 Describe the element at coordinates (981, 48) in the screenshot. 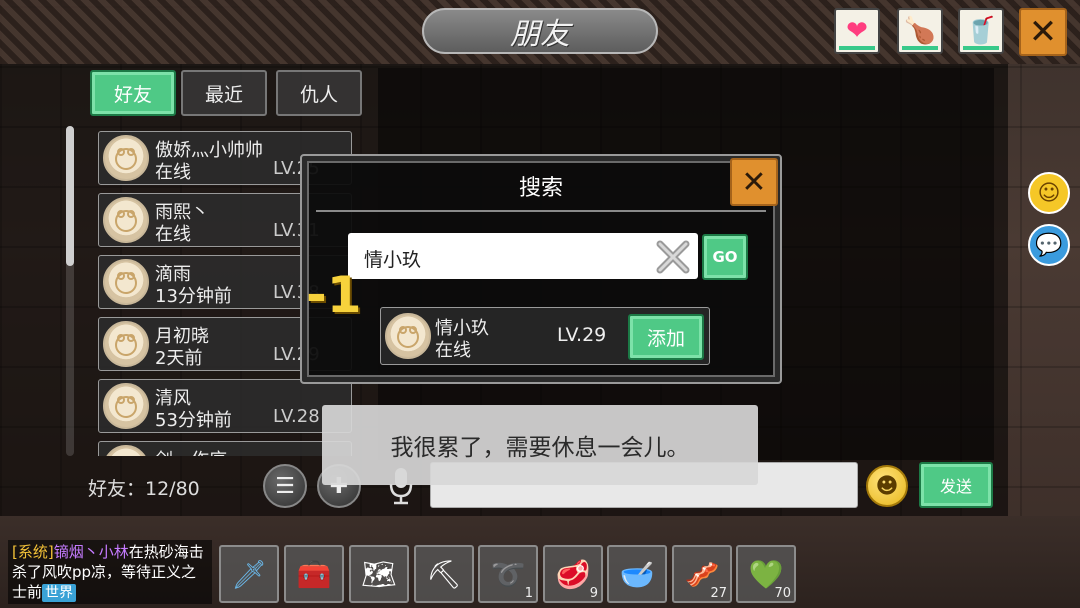

I see `thirst-bar` at that location.